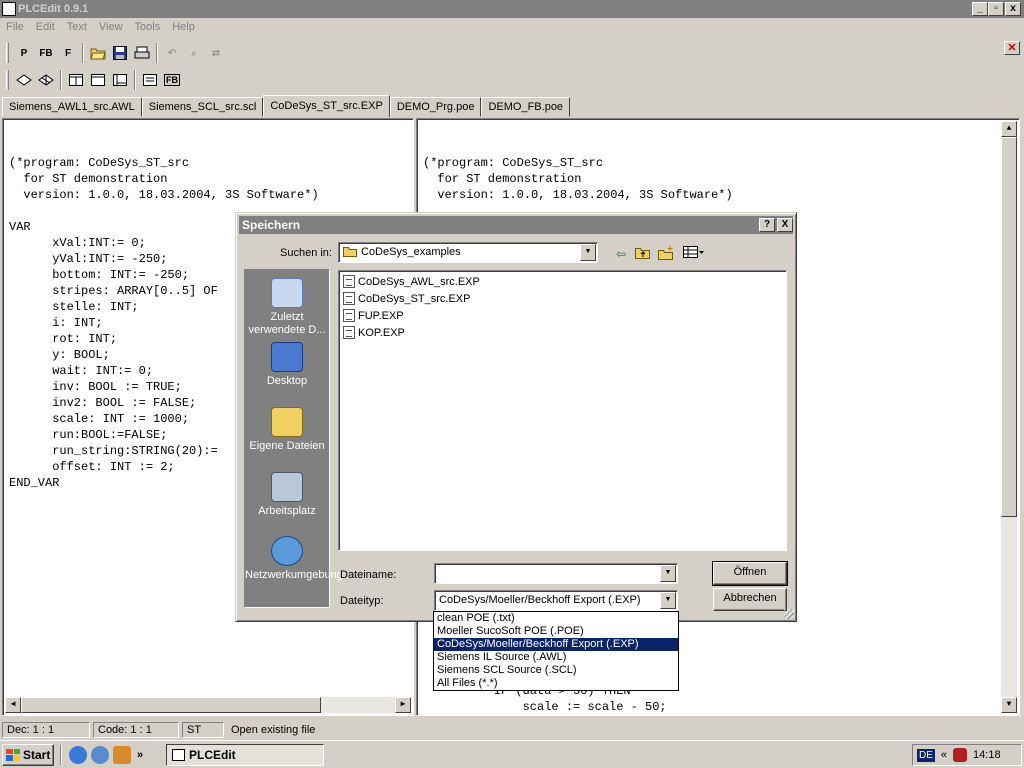  What do you see at coordinates (556, 631) in the screenshot?
I see `filetype-option: Moeller SucoSoft POE (.POE)` at bounding box center [556, 631].